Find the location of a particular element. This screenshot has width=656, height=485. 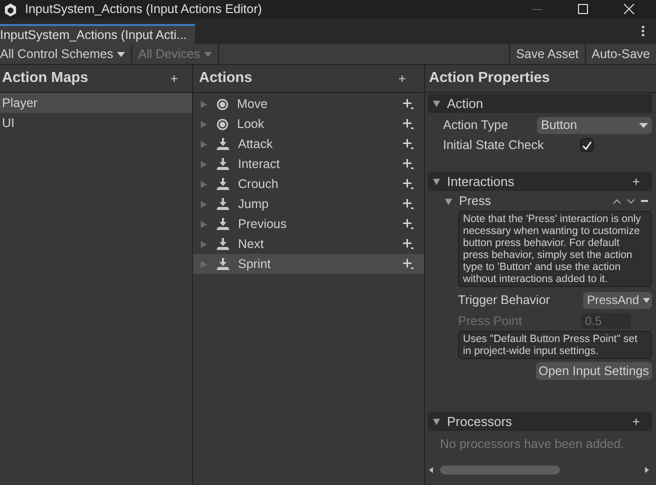

remove-icon is located at coordinates (644, 201).